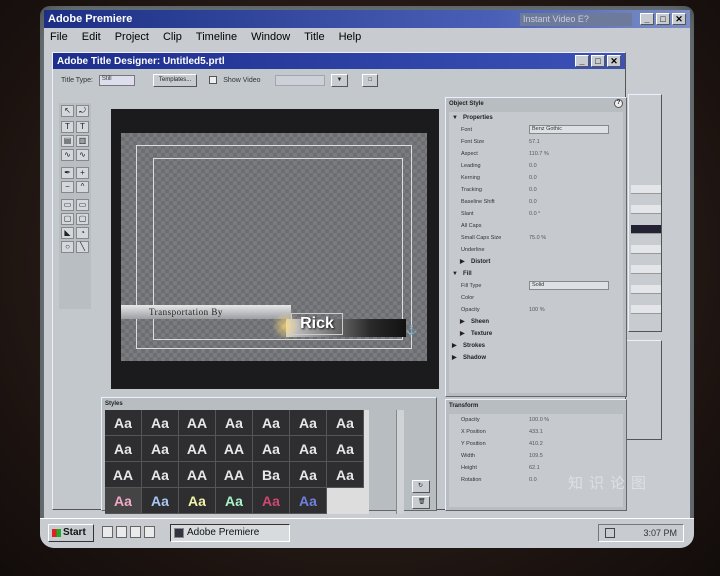 The height and width of the screenshot is (576, 720). What do you see at coordinates (536, 444) in the screenshot?
I see `transform-value: 410.2` at bounding box center [536, 444].